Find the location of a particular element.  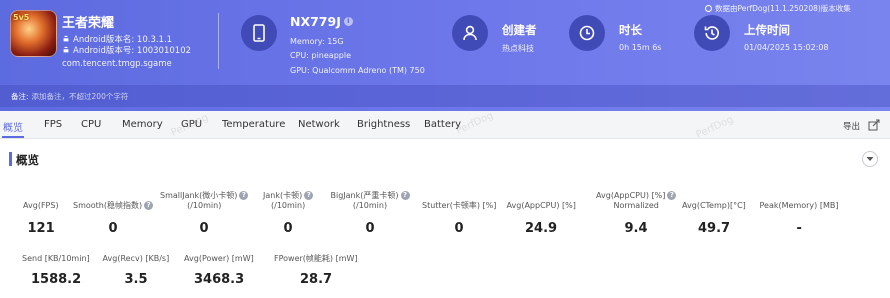

clock-icon is located at coordinates (587, 33).